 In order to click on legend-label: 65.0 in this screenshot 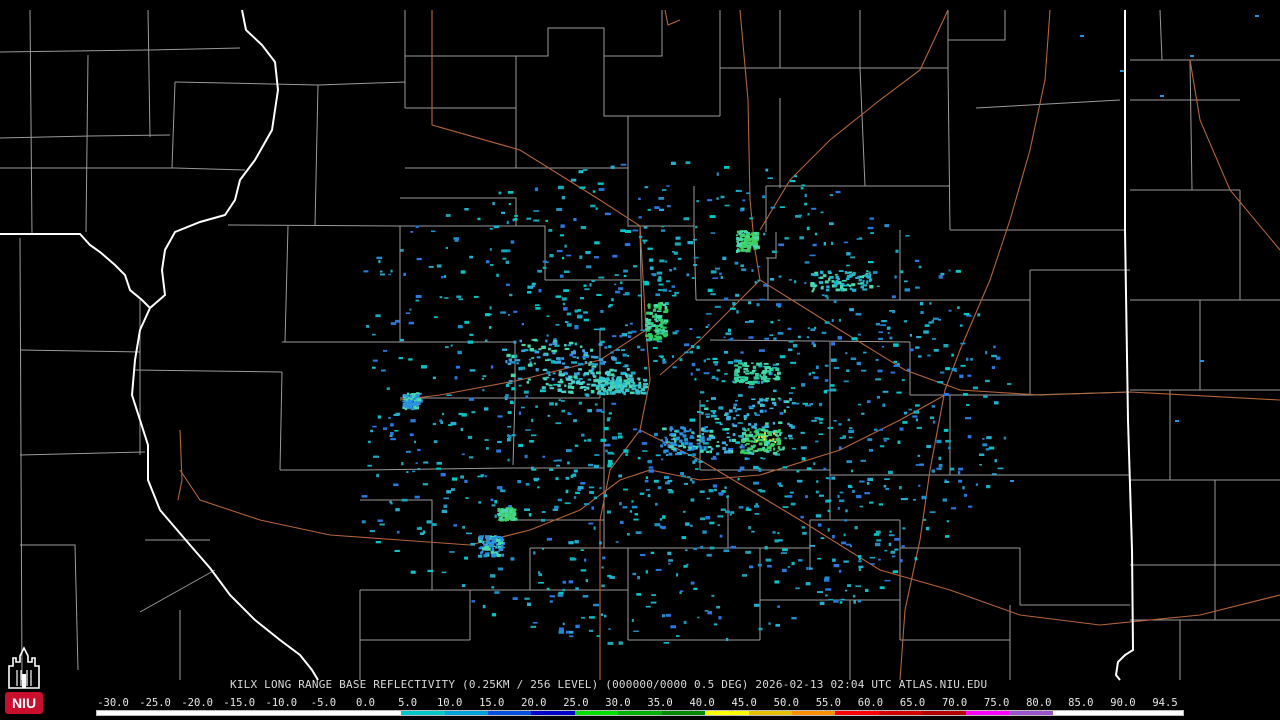, I will do `click(912, 703)`.